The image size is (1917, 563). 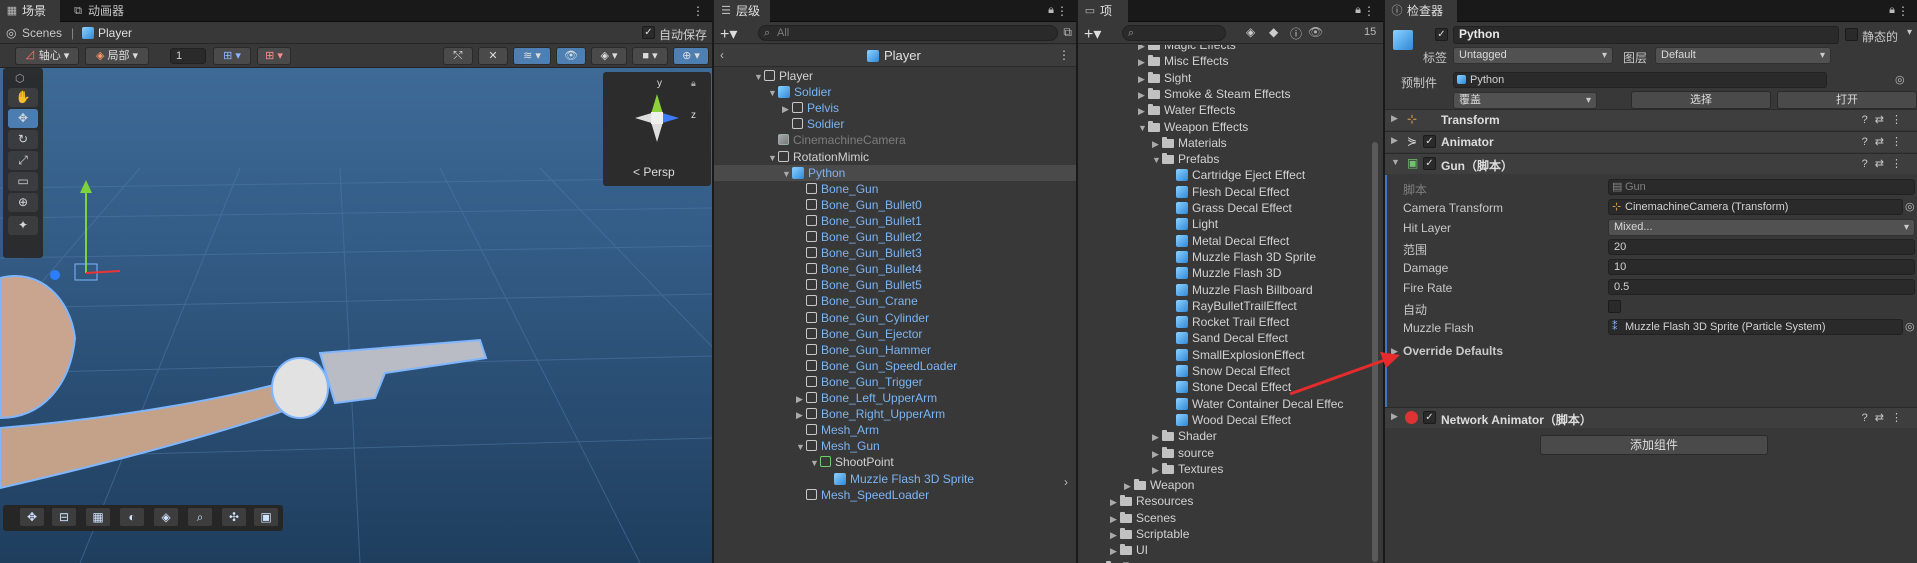 I want to click on bottom-grid-icon: ▦, so click(x=98, y=517).